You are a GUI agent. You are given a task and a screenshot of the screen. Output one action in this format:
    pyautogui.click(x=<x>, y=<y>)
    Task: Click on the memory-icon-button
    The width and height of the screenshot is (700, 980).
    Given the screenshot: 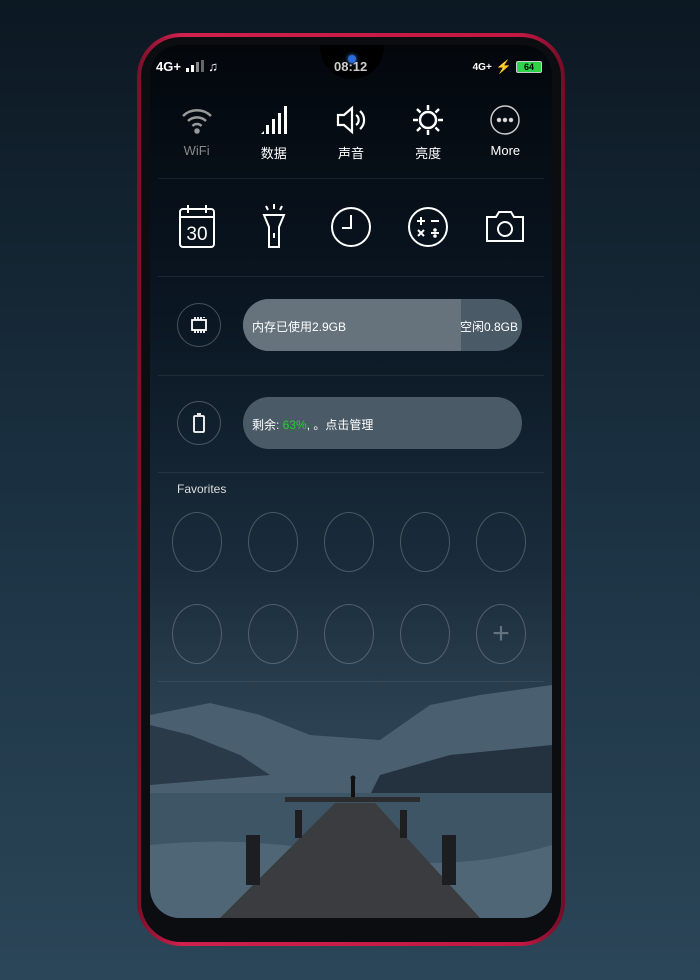 What is the action you would take?
    pyautogui.click(x=199, y=325)
    